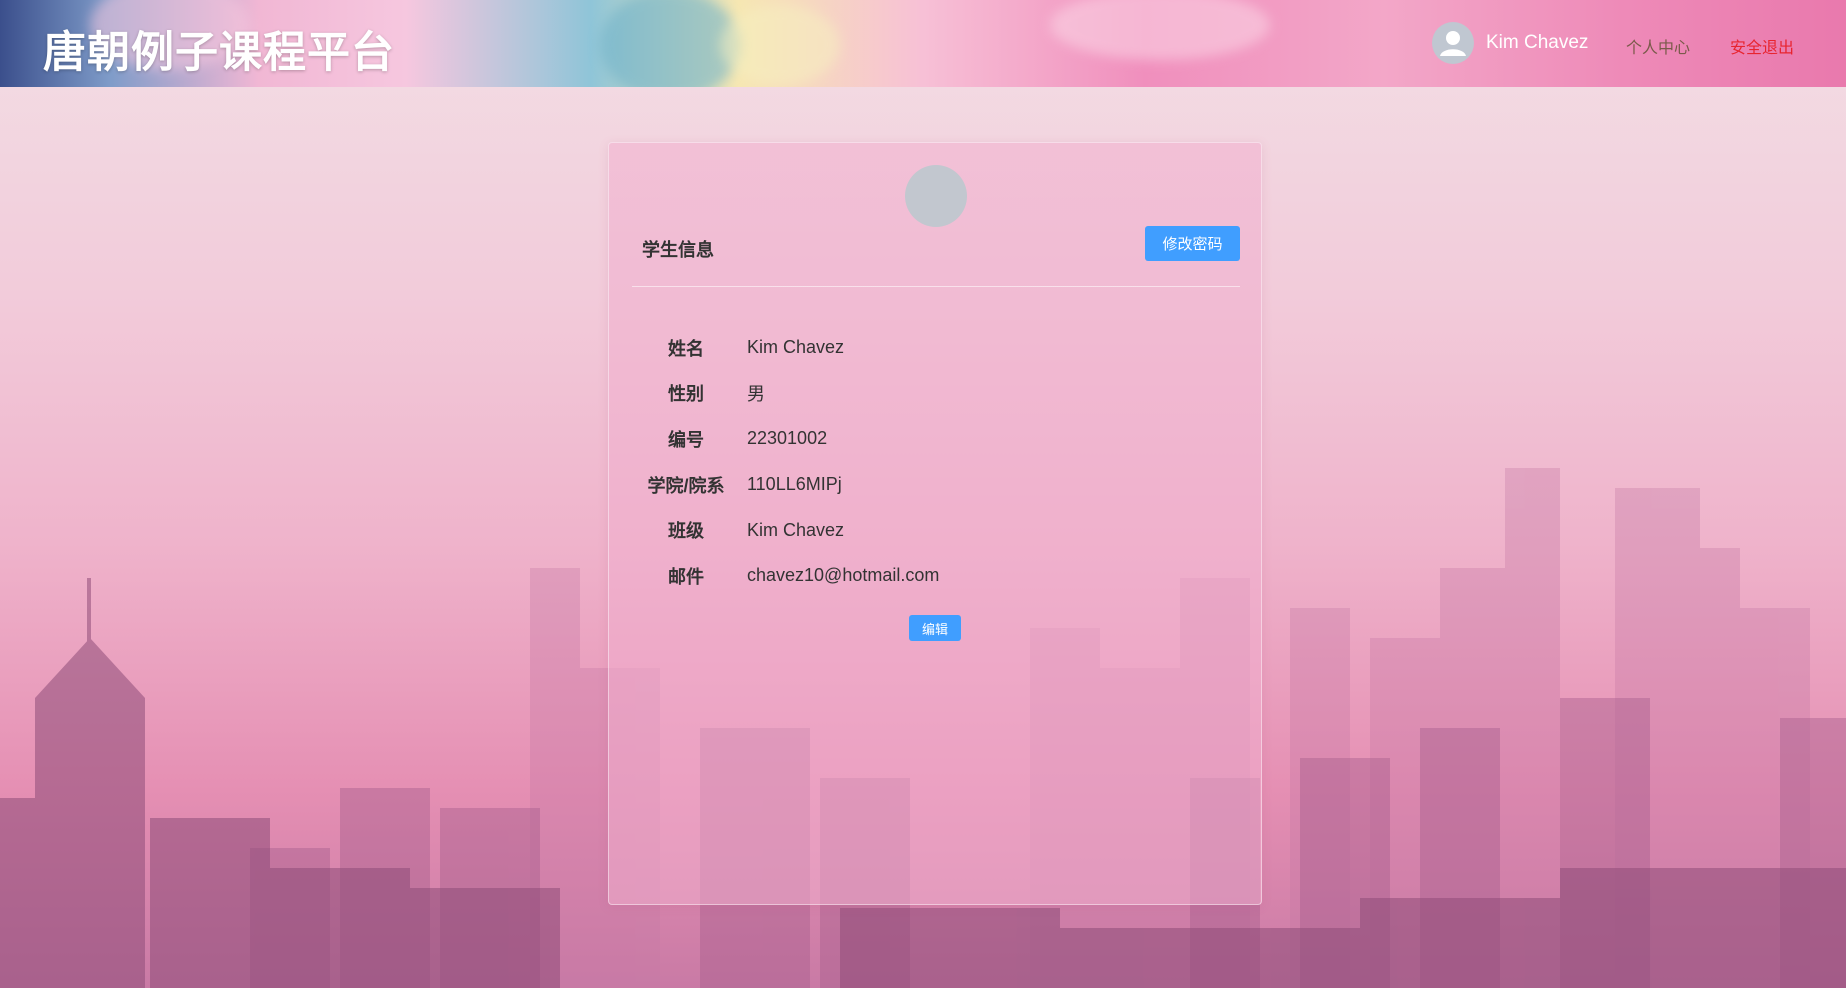 This screenshot has width=1846, height=988. What do you see at coordinates (935, 628) in the screenshot?
I see `edit-button: 编辑` at bounding box center [935, 628].